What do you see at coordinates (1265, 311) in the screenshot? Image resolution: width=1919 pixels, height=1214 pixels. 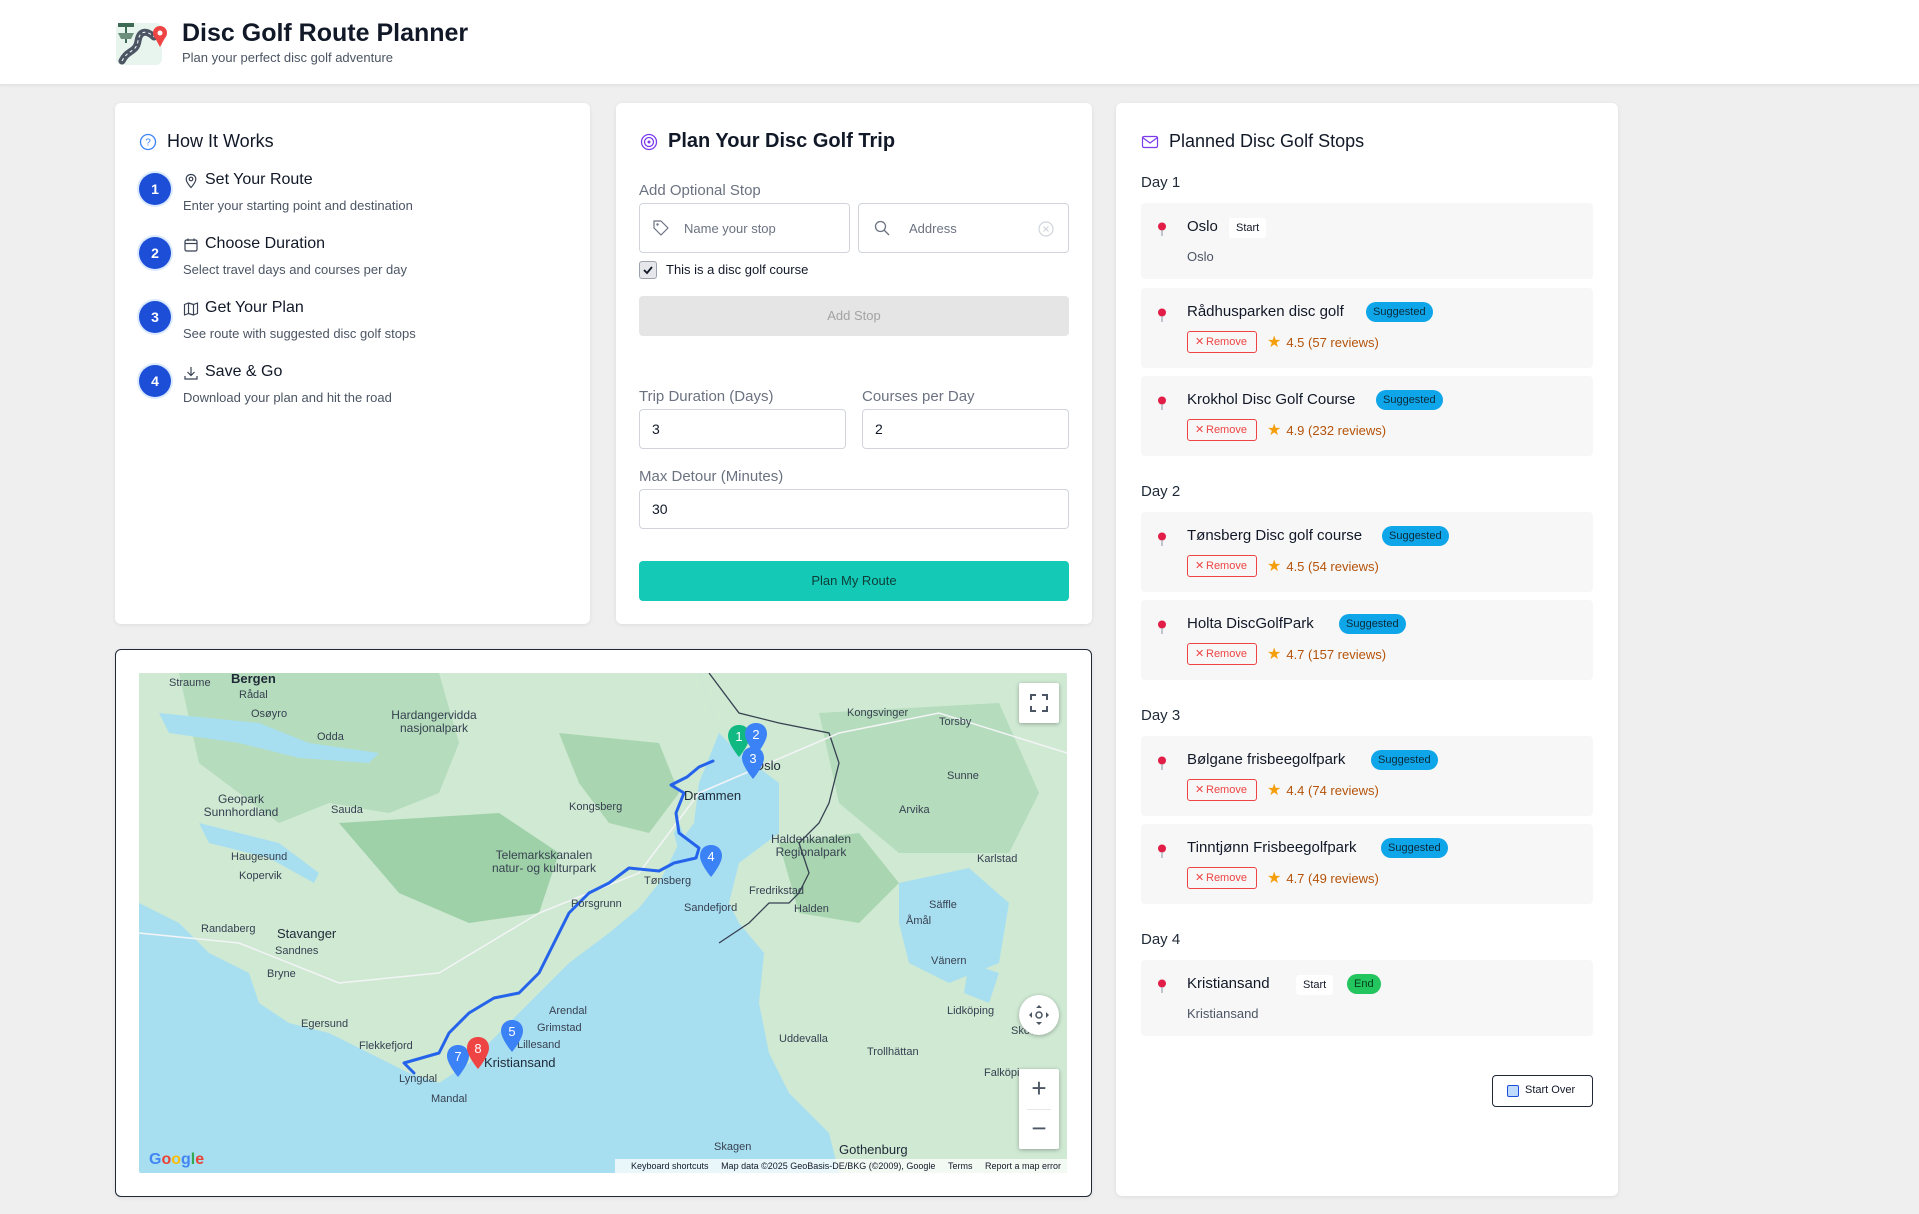 I see `stop-name: Rådhusparken disc golf` at bounding box center [1265, 311].